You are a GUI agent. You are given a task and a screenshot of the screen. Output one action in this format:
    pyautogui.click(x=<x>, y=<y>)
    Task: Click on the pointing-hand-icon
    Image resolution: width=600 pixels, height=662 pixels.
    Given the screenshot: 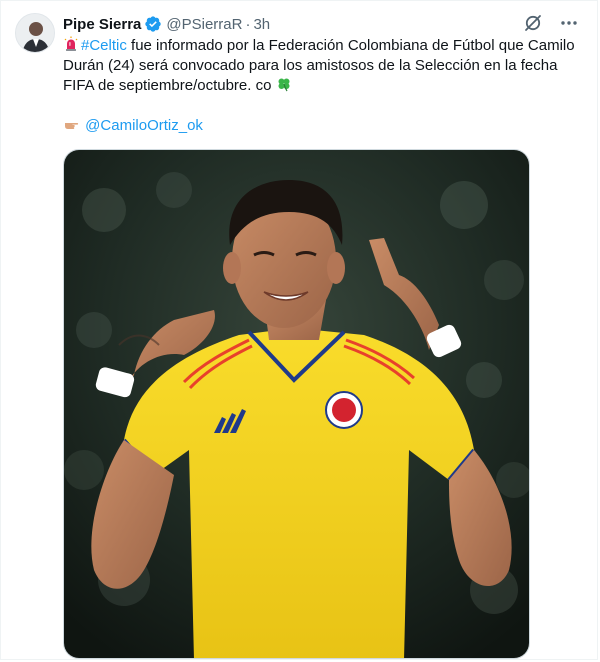 What is the action you would take?
    pyautogui.click(x=71, y=124)
    